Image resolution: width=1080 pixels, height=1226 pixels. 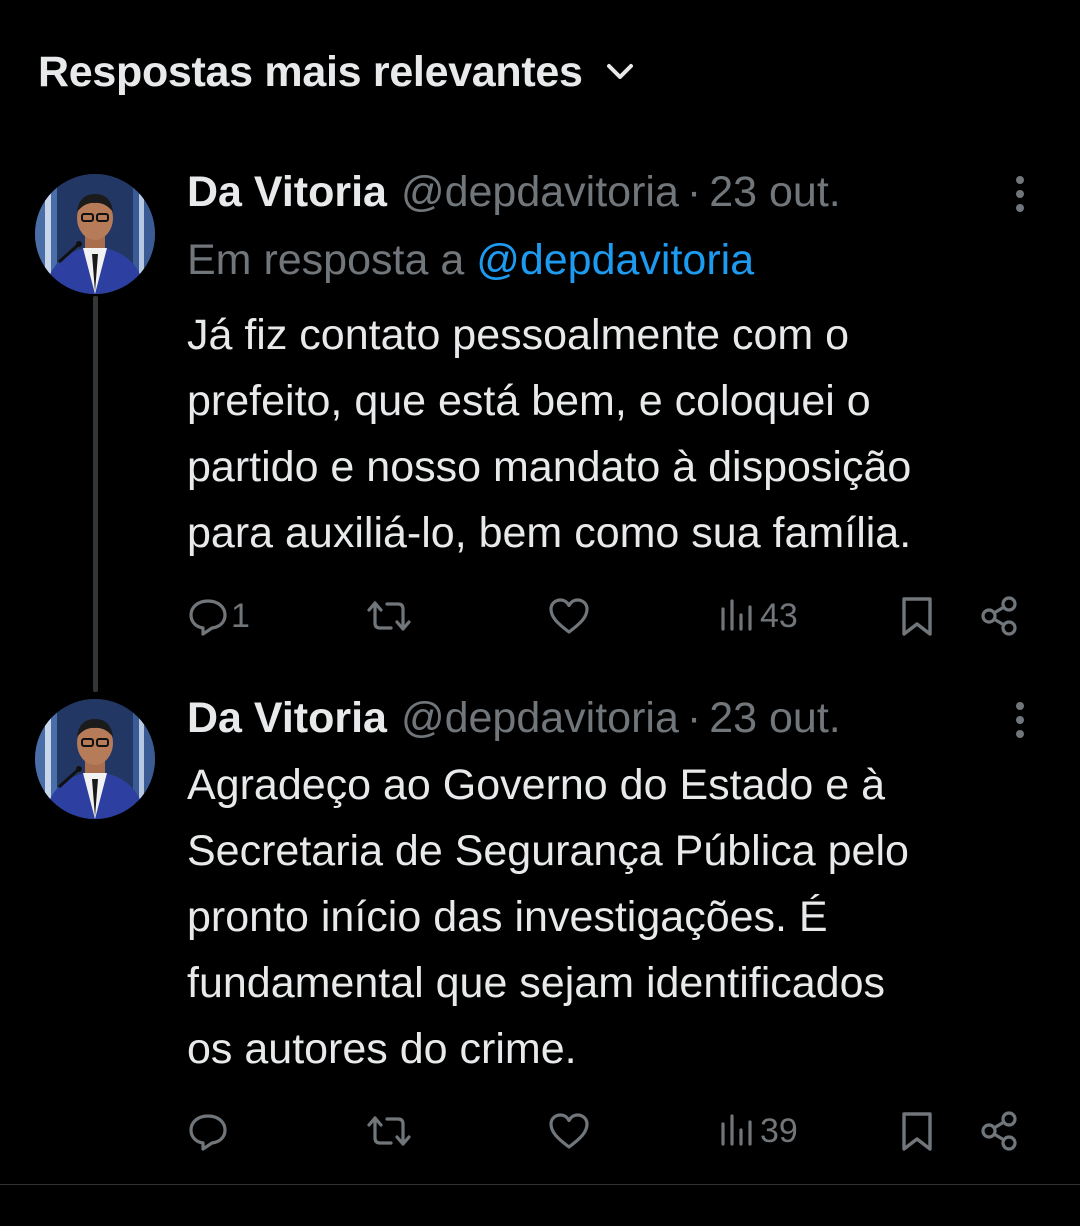 I want to click on views-button: 39, so click(x=758, y=1131).